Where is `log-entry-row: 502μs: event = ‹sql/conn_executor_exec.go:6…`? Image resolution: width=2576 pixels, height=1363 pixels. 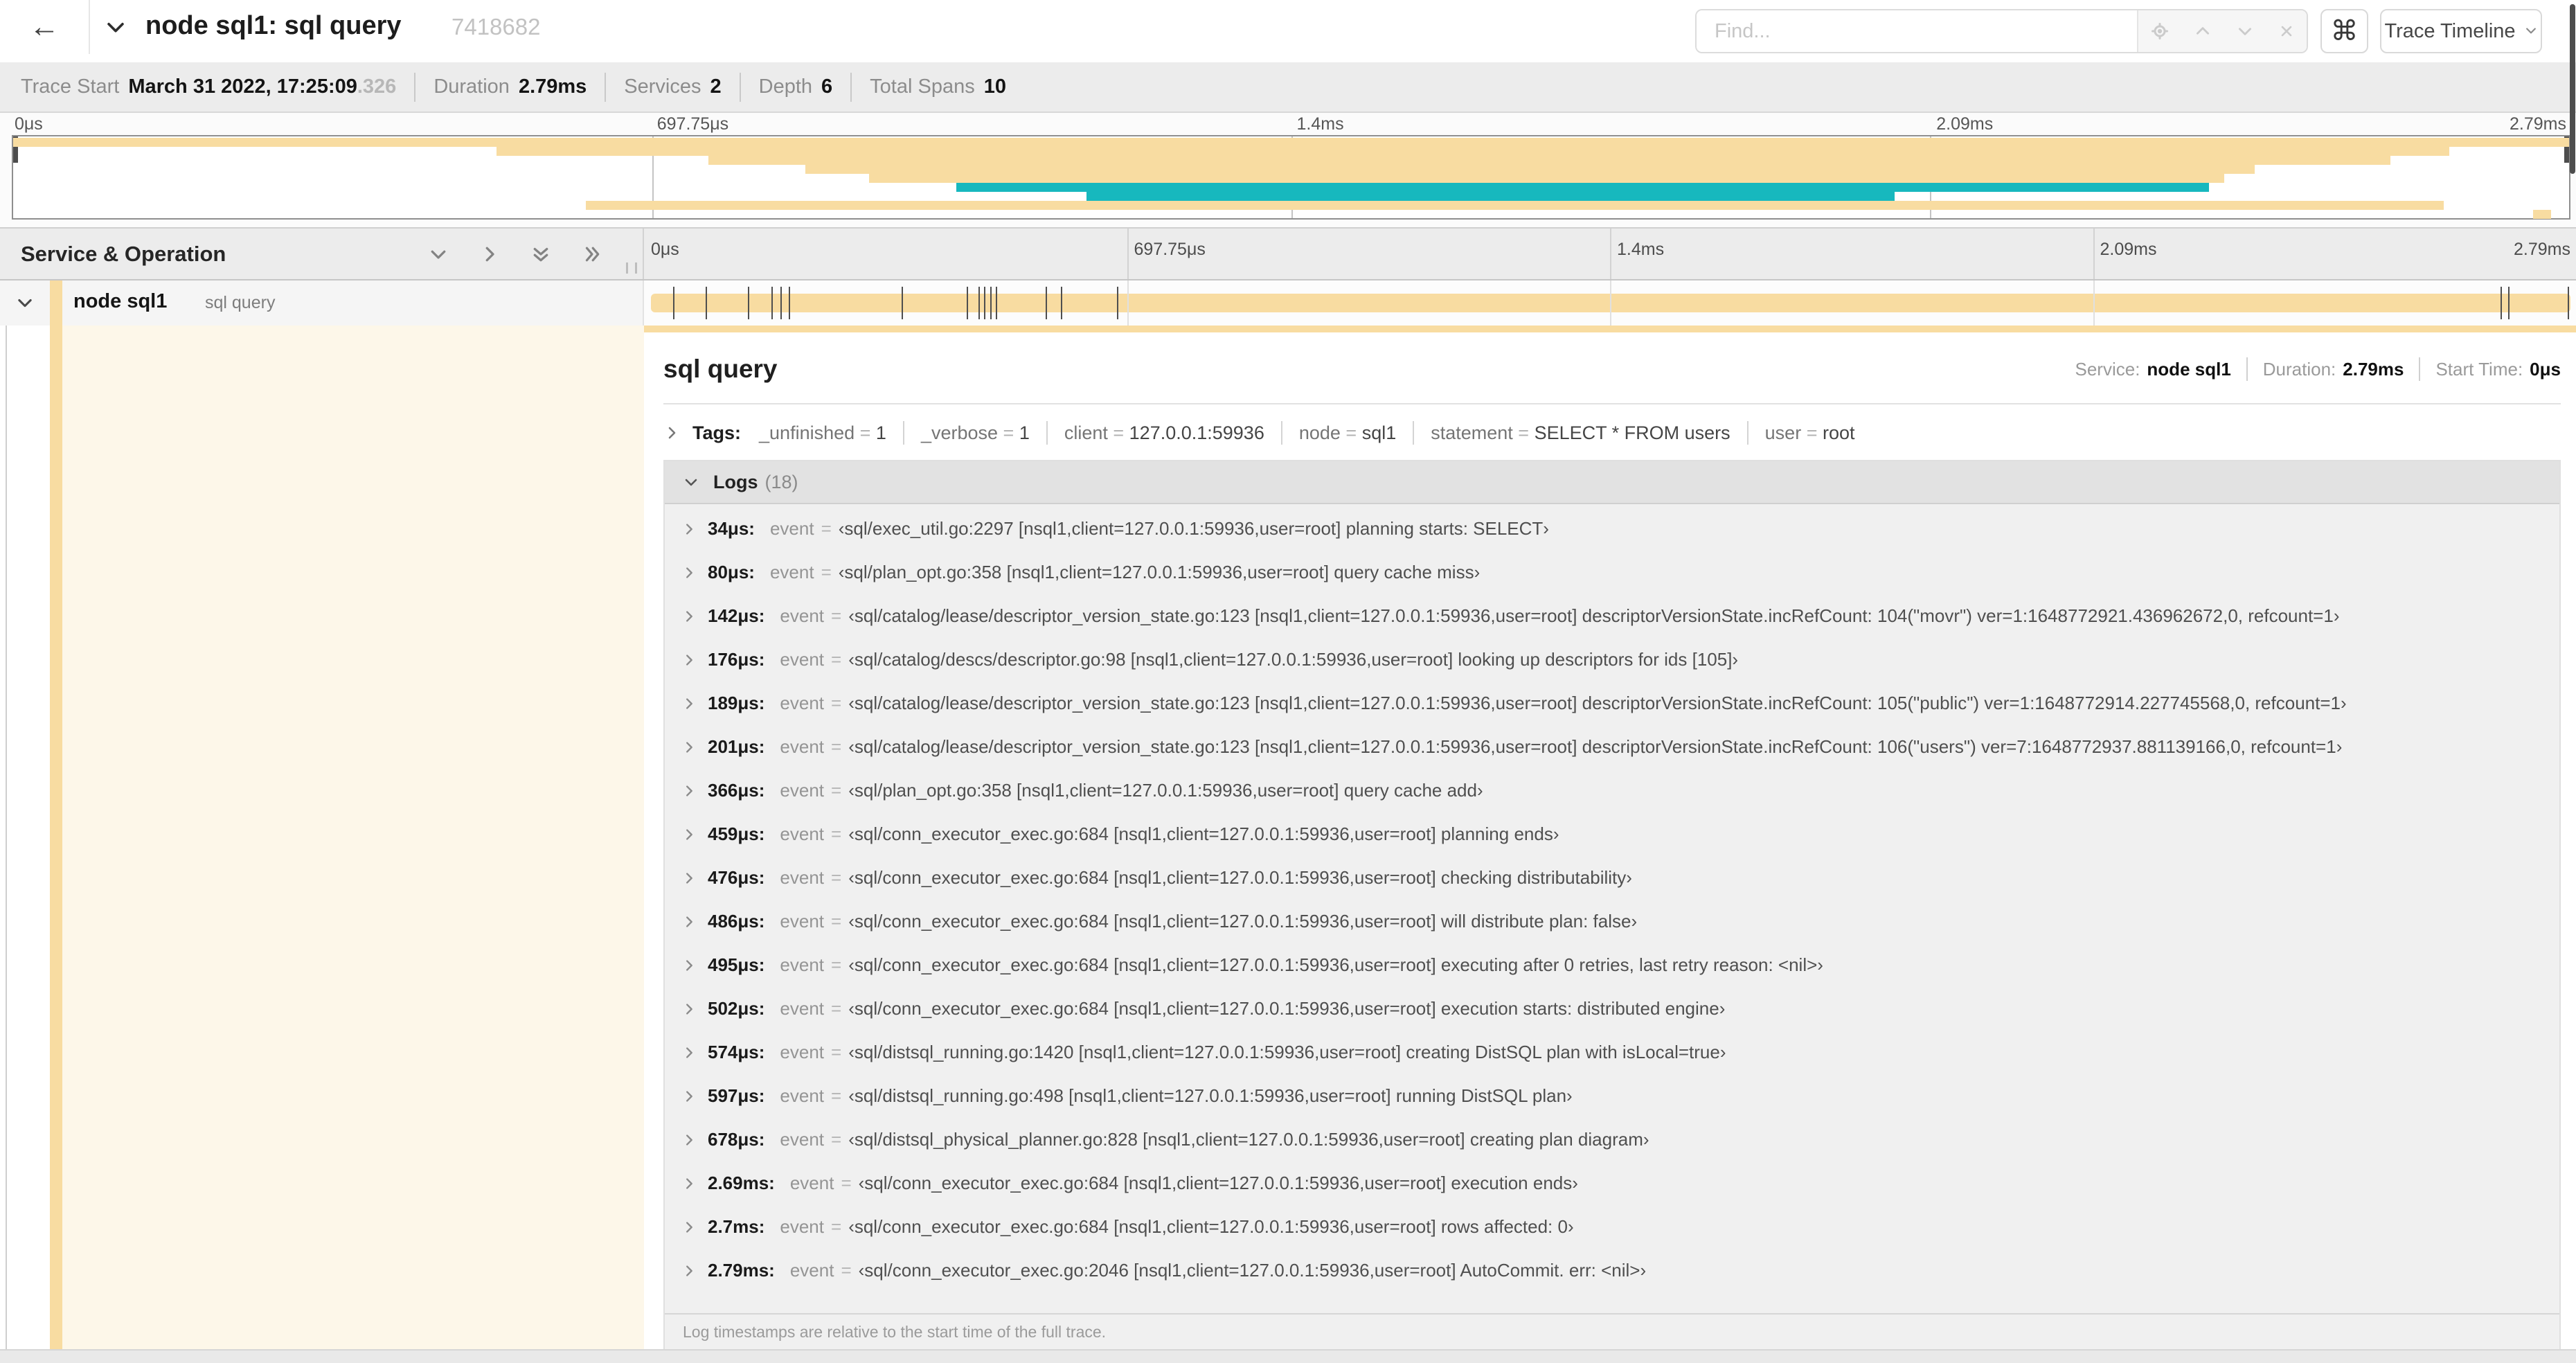 log-entry-row: 502μs: event = ‹sql/conn_executor_exec.go:6… is located at coordinates (1620, 1008).